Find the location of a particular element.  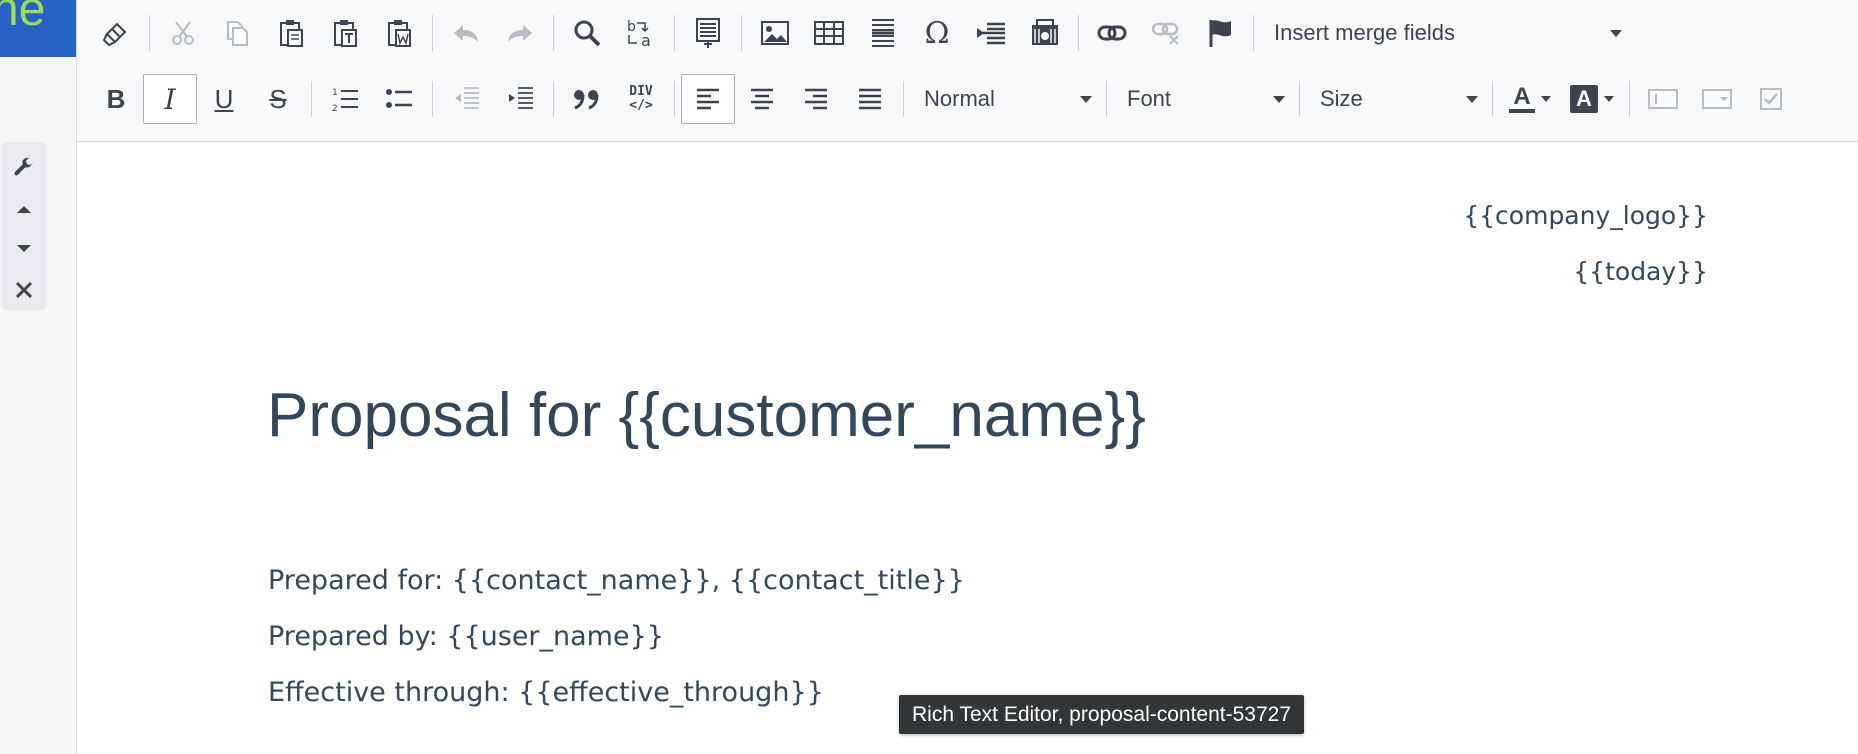

outdent-icon is located at coordinates (466, 99).